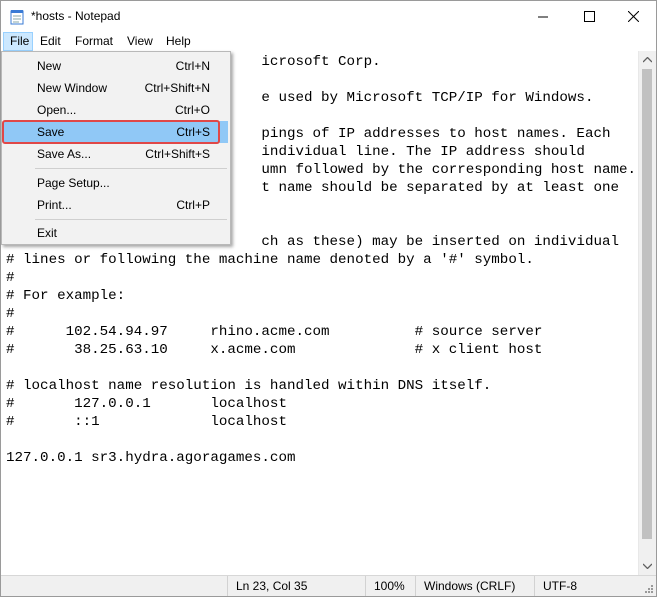 The height and width of the screenshot is (597, 657). Describe the element at coordinates (389, 586) in the screenshot. I see `zoom-level: 100%` at that location.